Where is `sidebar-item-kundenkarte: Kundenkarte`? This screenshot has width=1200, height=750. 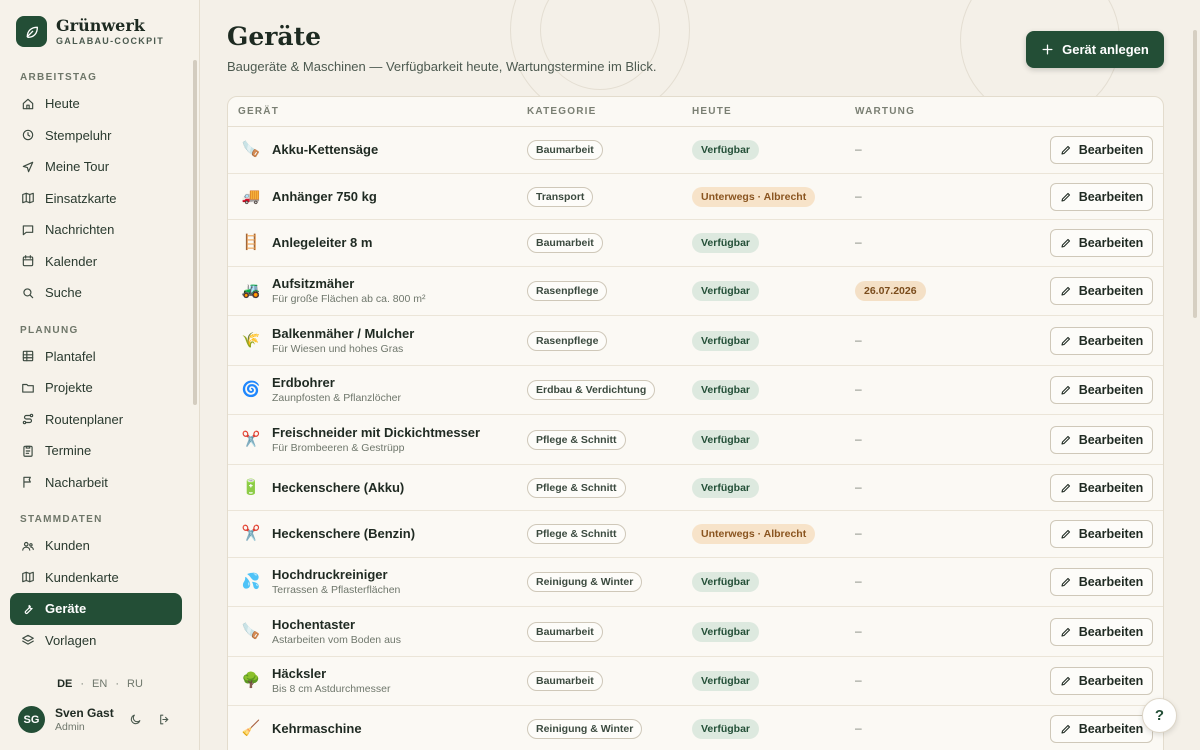 sidebar-item-kundenkarte: Kundenkarte is located at coordinates (96, 578).